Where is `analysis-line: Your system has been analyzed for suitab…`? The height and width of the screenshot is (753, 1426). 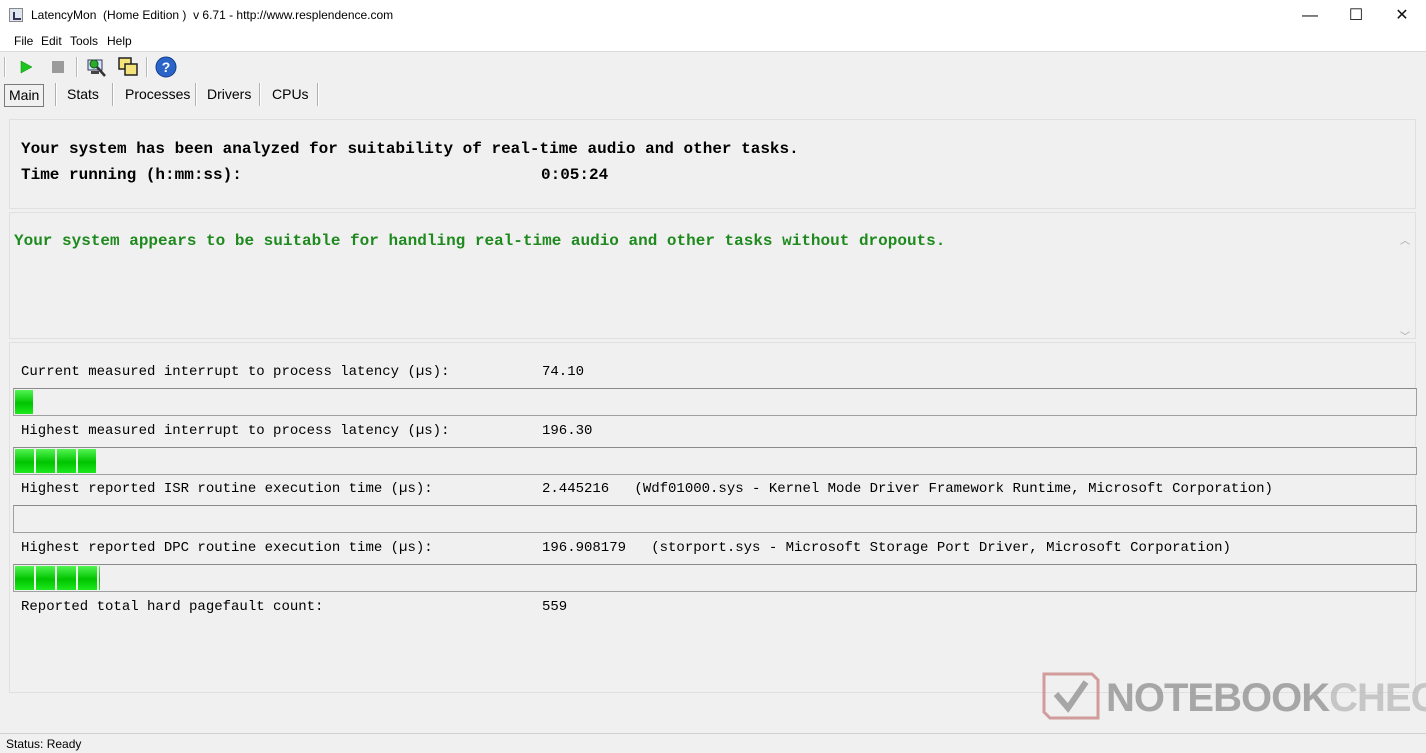
analysis-line: Your system has been analyzed for suitab… is located at coordinates (410, 149).